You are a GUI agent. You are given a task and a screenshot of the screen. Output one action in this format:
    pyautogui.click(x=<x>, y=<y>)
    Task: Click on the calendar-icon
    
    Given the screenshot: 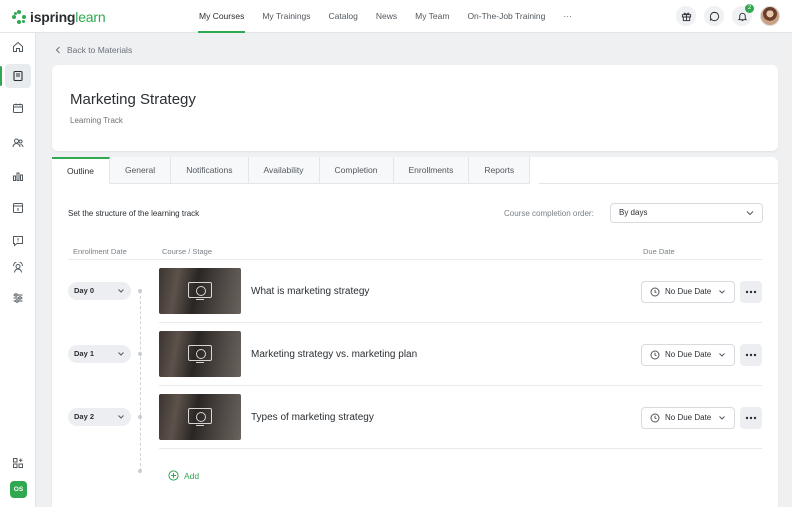 What is the action you would take?
    pyautogui.click(x=18, y=108)
    